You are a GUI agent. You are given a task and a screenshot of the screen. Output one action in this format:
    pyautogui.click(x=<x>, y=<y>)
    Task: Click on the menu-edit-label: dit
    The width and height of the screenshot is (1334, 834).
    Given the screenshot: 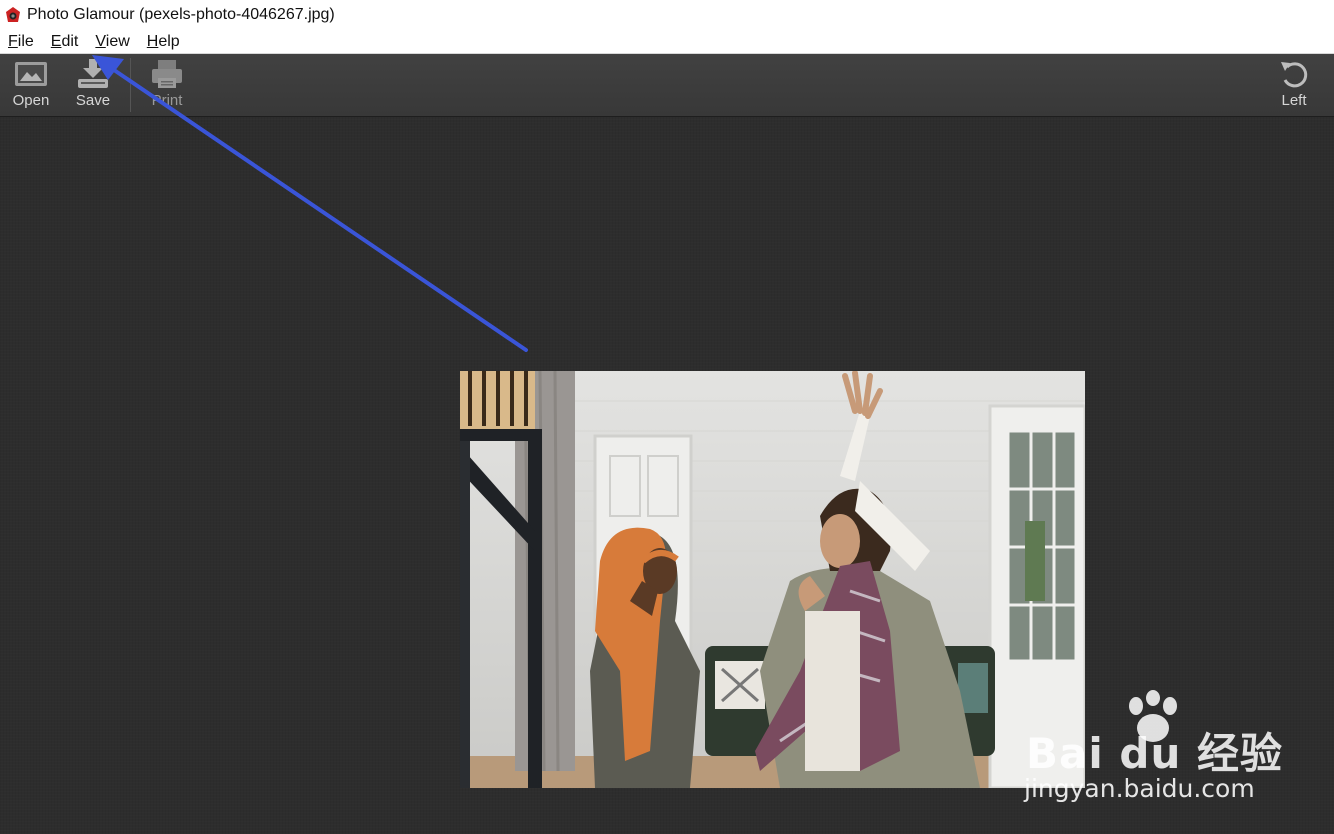 What is the action you would take?
    pyautogui.click(x=70, y=41)
    